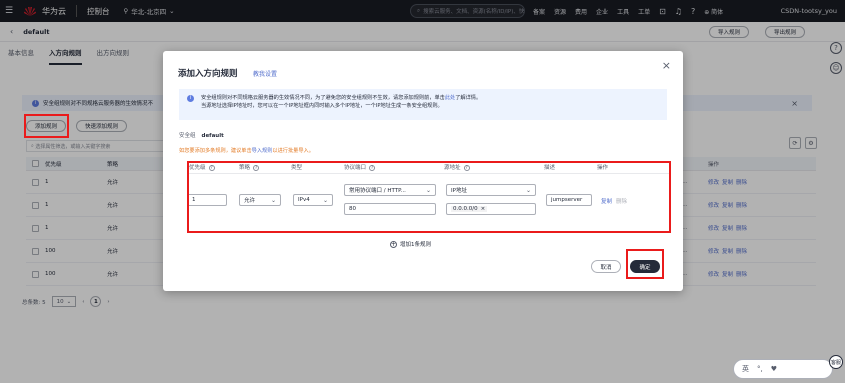  What do you see at coordinates (760, 369) in the screenshot?
I see `punctuation-icon: °,` at bounding box center [760, 369].